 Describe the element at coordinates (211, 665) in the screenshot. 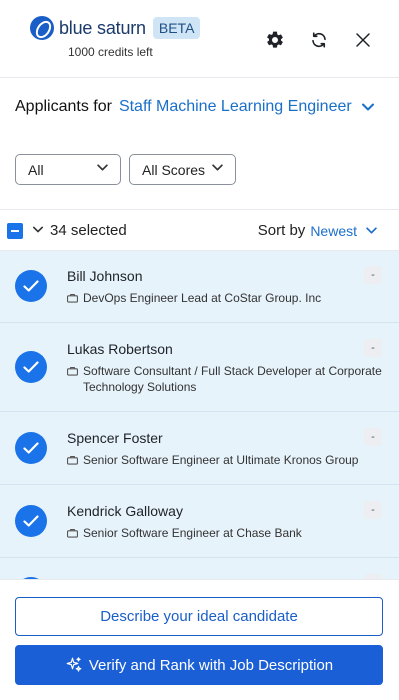

I see `verify-and-rank-label: Verify and Rank with Job Description` at that location.